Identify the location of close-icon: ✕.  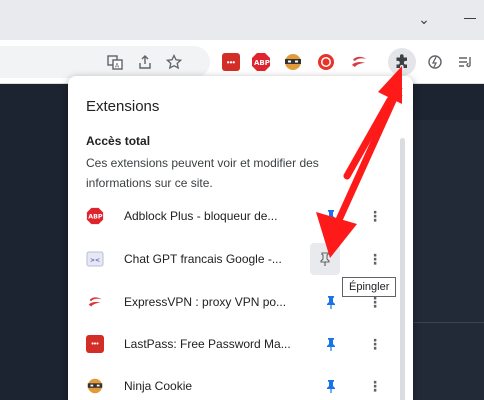
(398, 93).